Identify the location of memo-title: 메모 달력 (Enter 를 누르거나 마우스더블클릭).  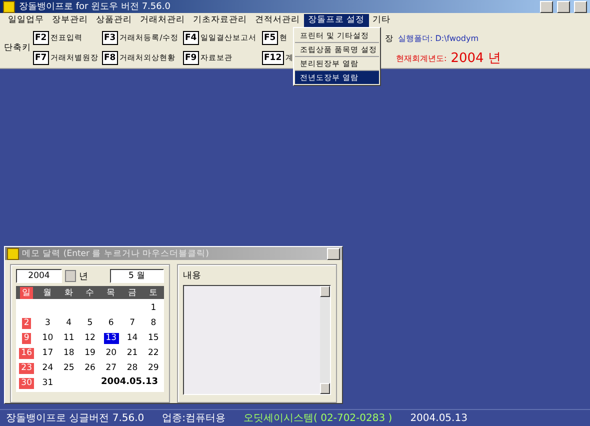
(116, 254).